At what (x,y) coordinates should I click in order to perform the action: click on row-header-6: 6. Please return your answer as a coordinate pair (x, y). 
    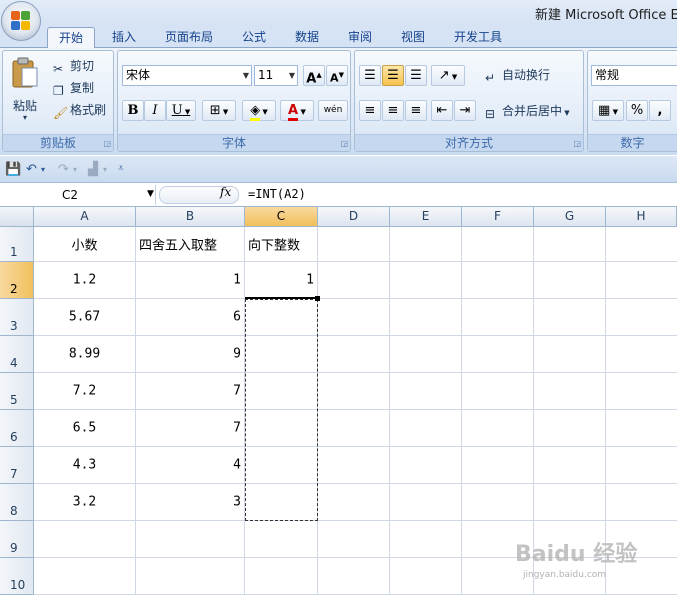
    Looking at the image, I should click on (17, 428).